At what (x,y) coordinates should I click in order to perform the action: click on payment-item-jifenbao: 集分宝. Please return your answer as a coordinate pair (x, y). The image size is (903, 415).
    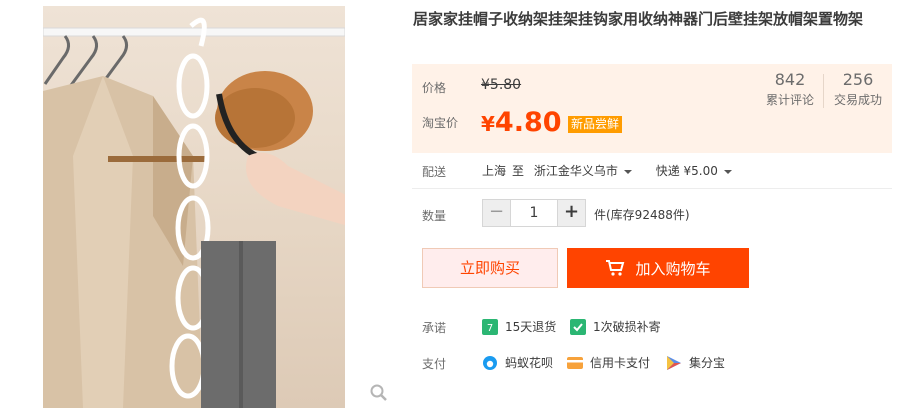
    Looking at the image, I should click on (695, 362).